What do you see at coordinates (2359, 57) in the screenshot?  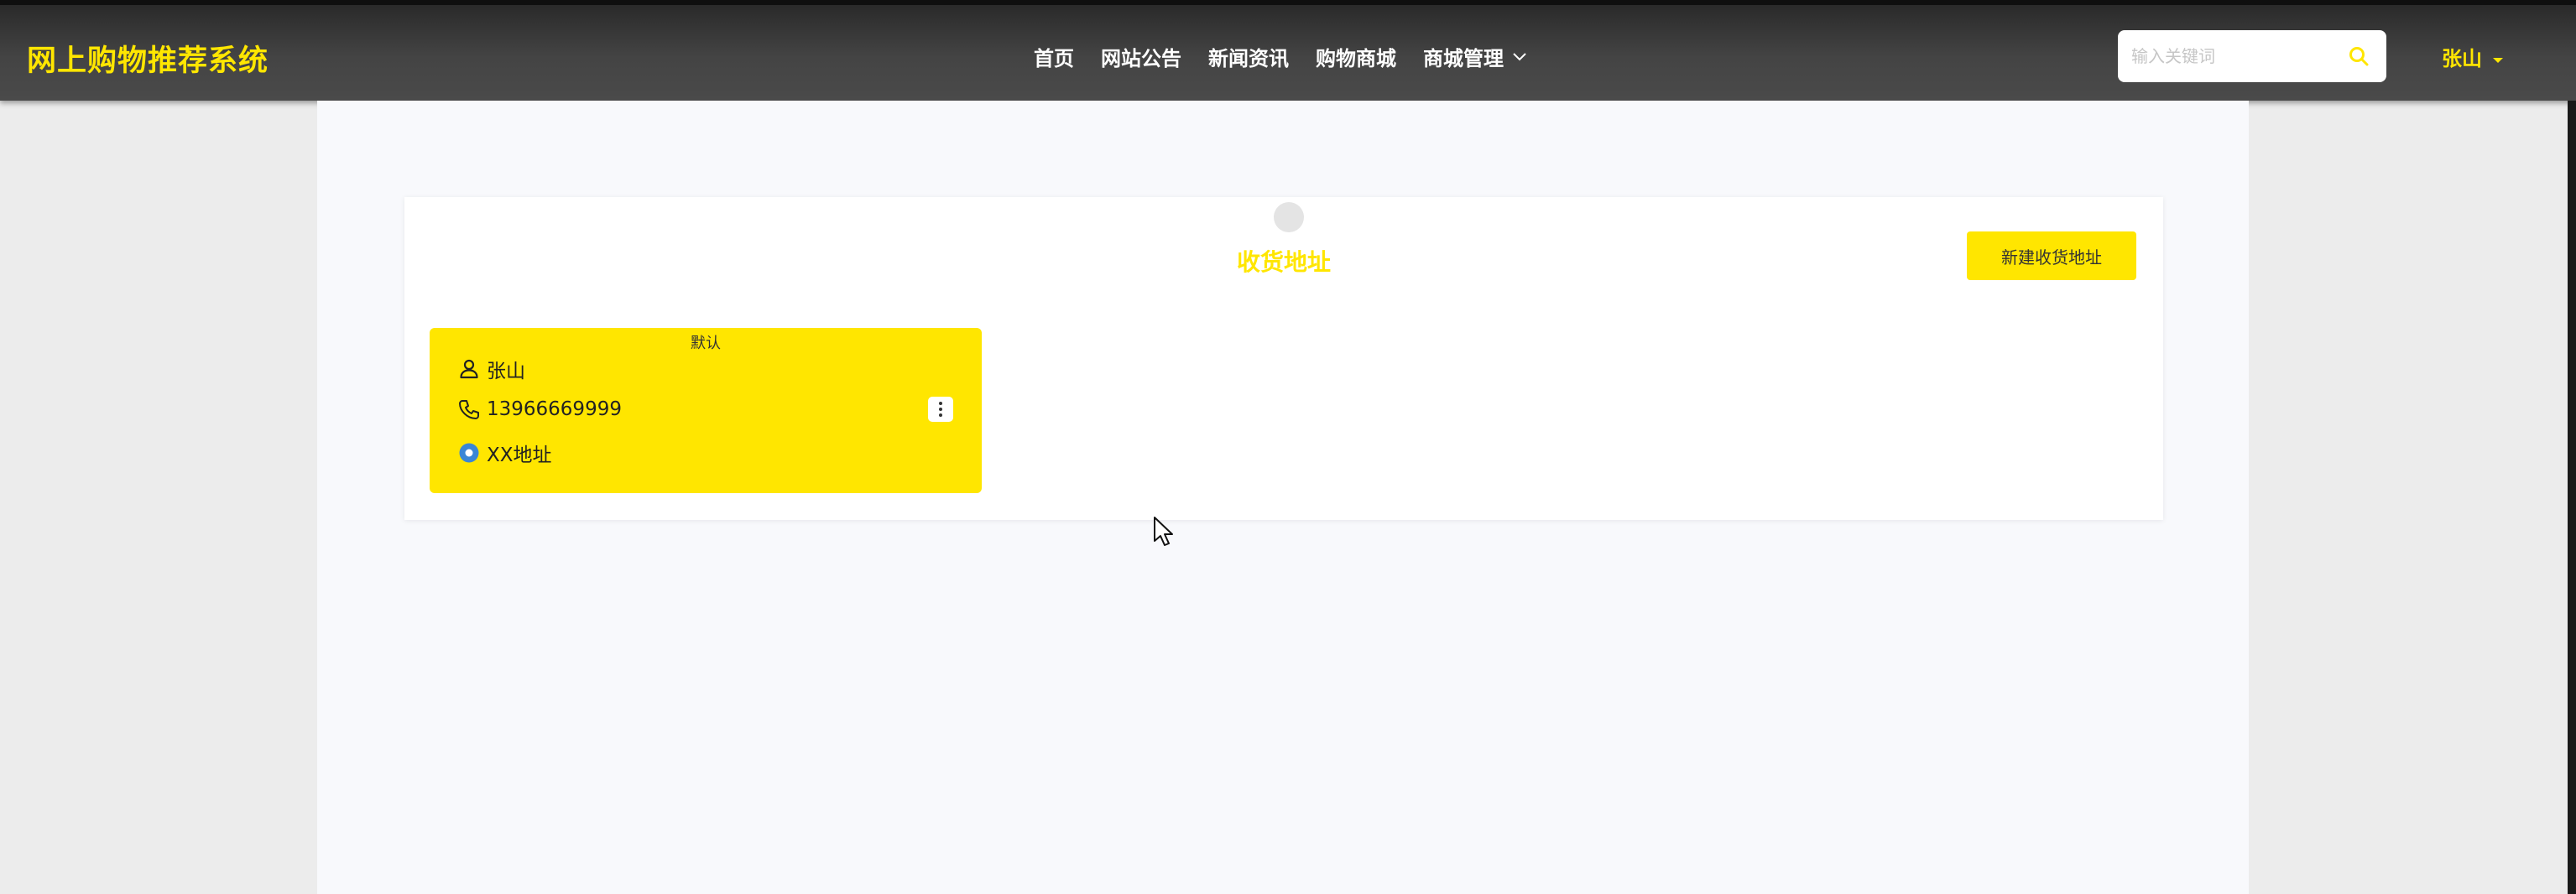 I see `search-icon` at bounding box center [2359, 57].